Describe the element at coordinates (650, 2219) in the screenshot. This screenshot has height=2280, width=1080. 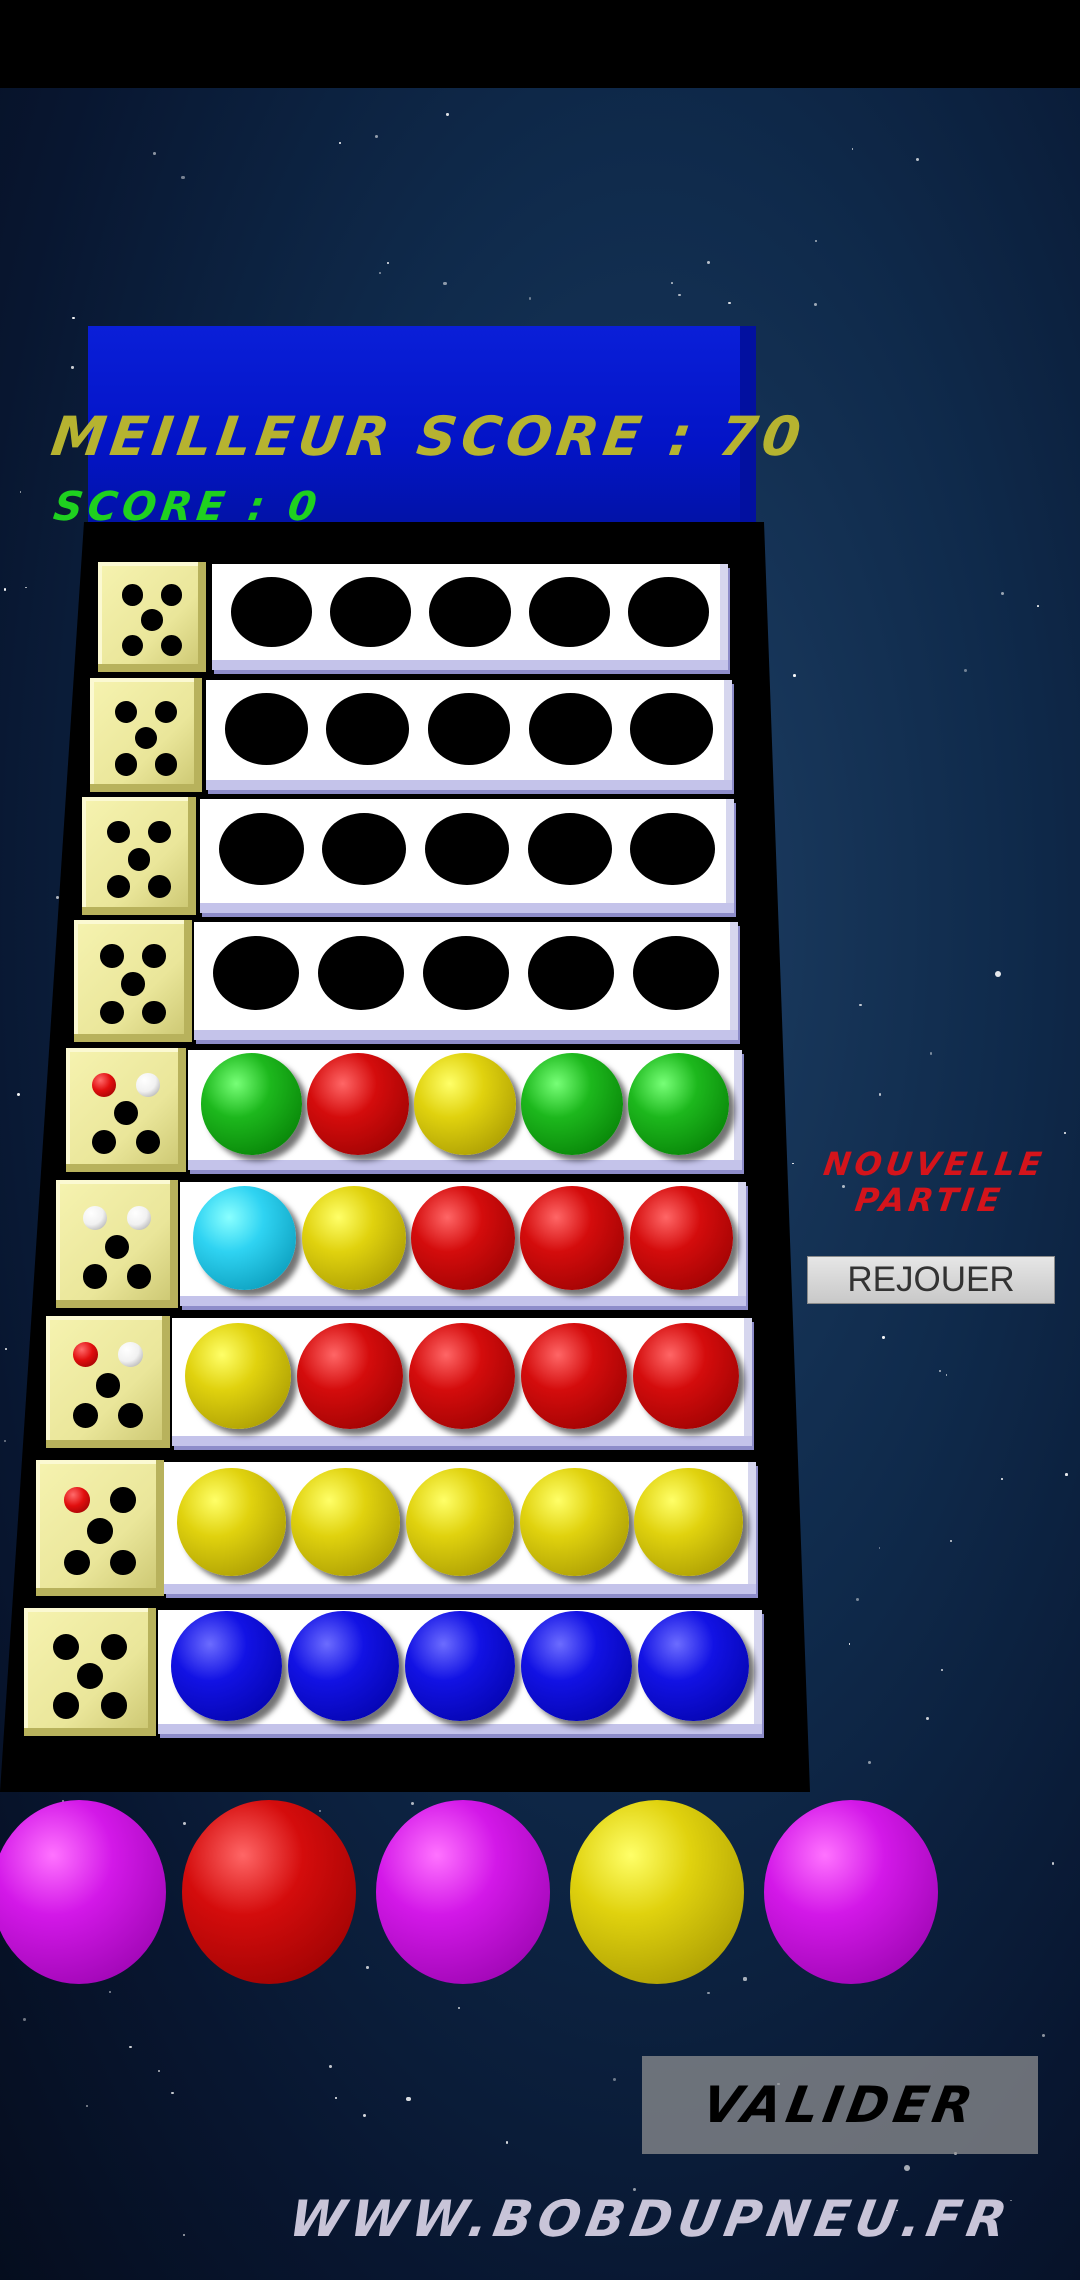
I see `website-label: WWW.BOBDUPNEU.FR` at that location.